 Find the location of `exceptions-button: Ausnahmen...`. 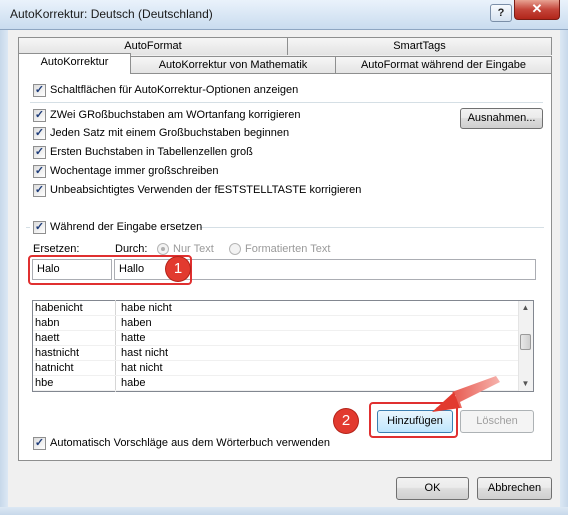

exceptions-button: Ausnahmen... is located at coordinates (501, 118).